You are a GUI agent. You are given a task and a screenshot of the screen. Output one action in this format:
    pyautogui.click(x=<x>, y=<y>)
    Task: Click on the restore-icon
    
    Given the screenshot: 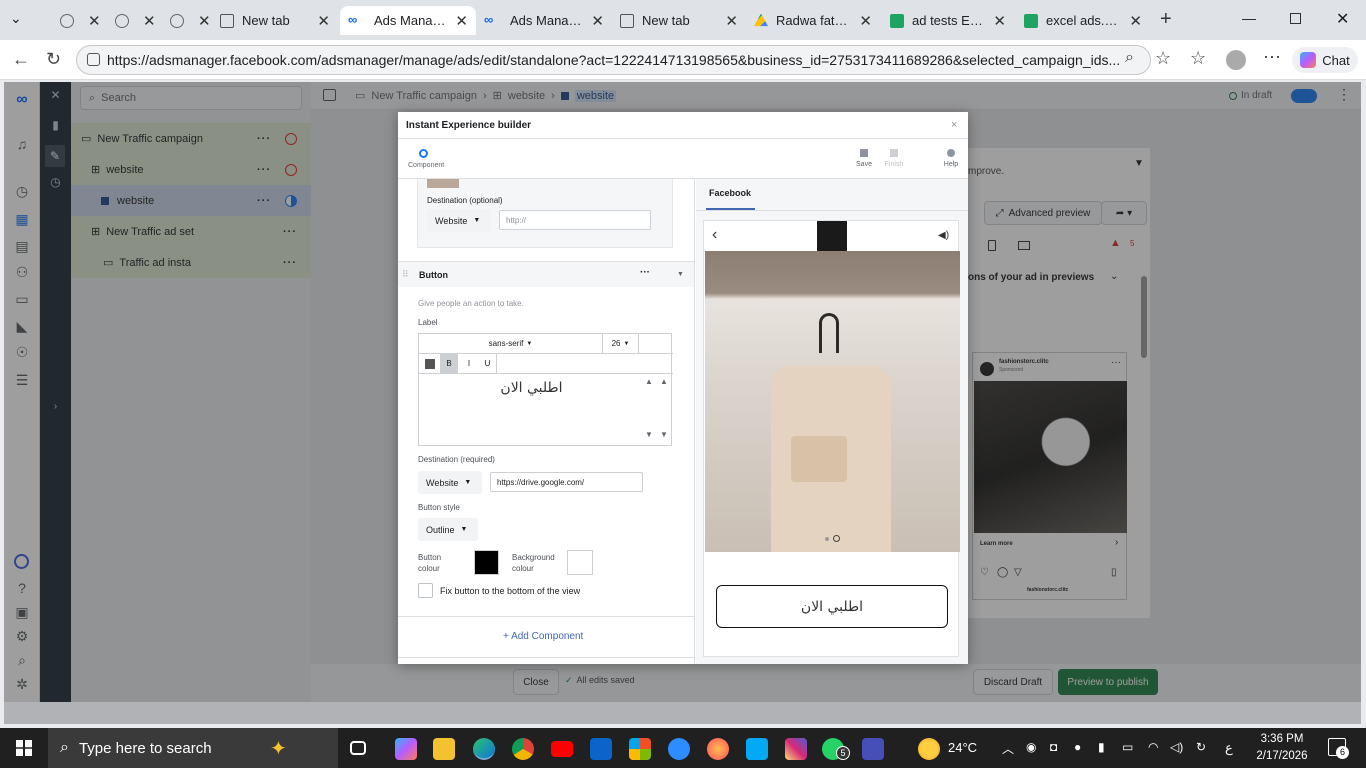 What is the action you would take?
    pyautogui.click(x=1295, y=18)
    